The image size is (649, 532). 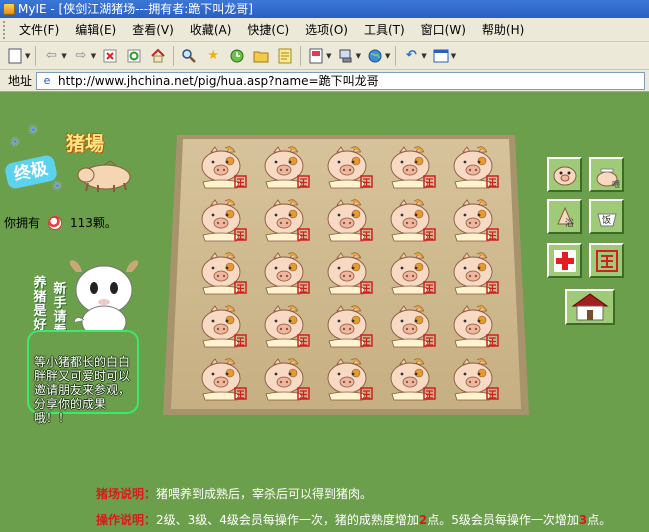 I want to click on pigsty-house-icon, so click(x=590, y=307).